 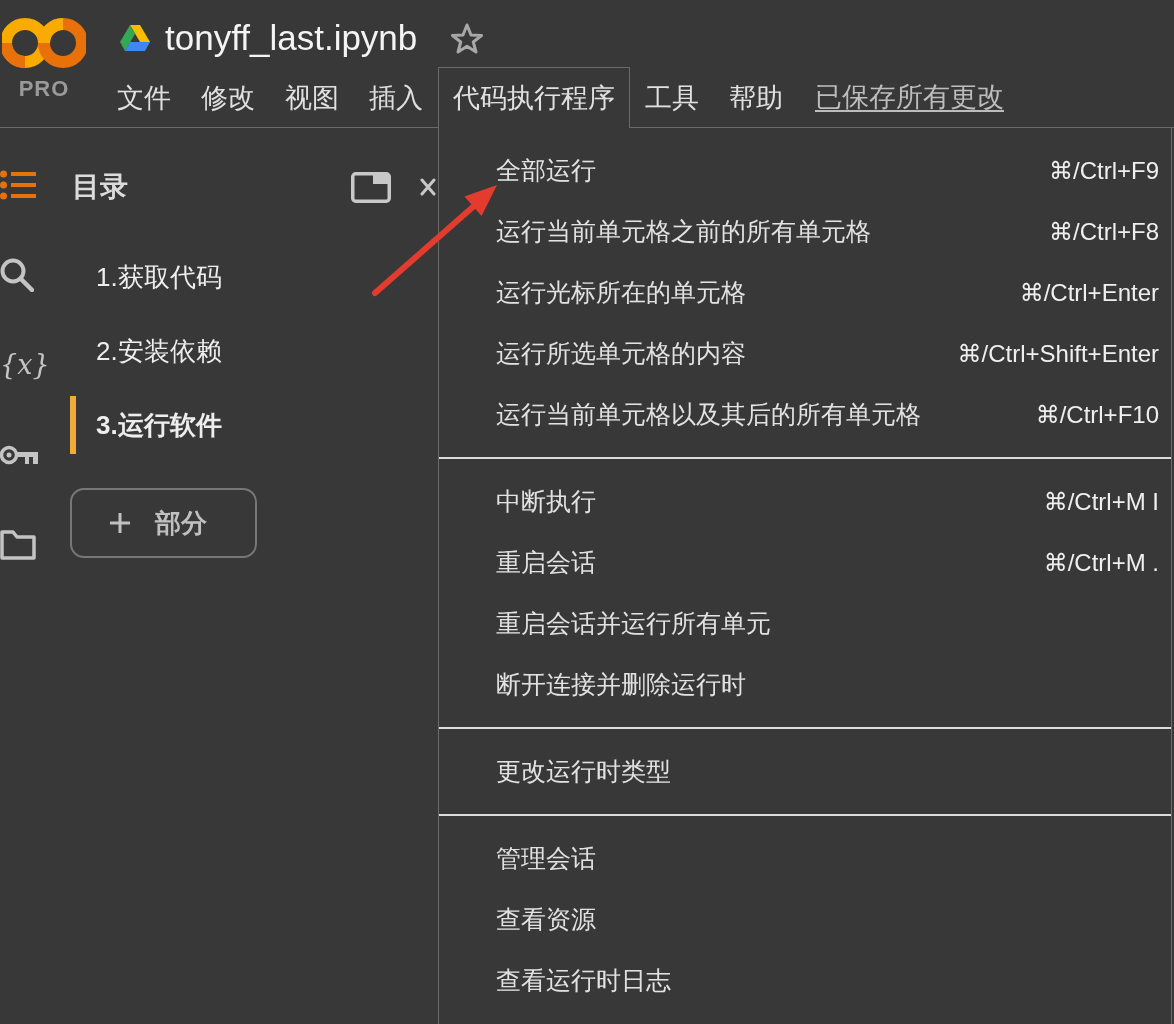 What do you see at coordinates (163, 523) in the screenshot?
I see `add-section-button: 部分` at bounding box center [163, 523].